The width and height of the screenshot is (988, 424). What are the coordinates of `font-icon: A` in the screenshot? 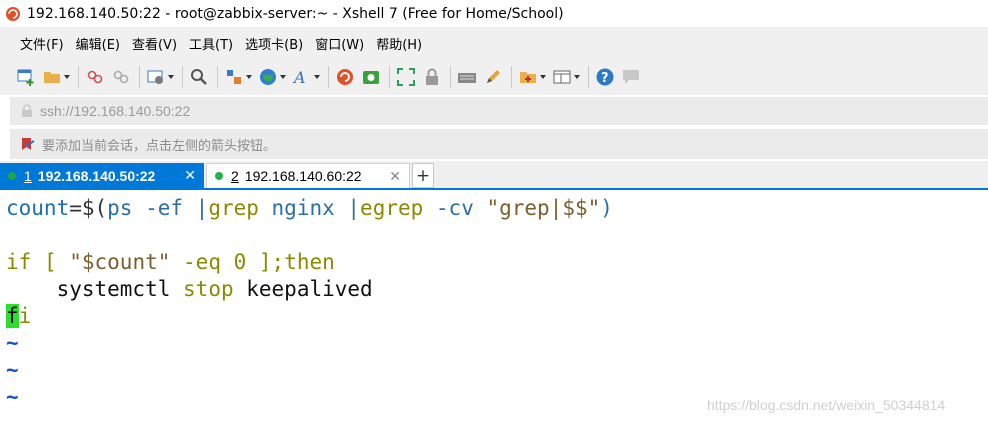 It's located at (299, 77).